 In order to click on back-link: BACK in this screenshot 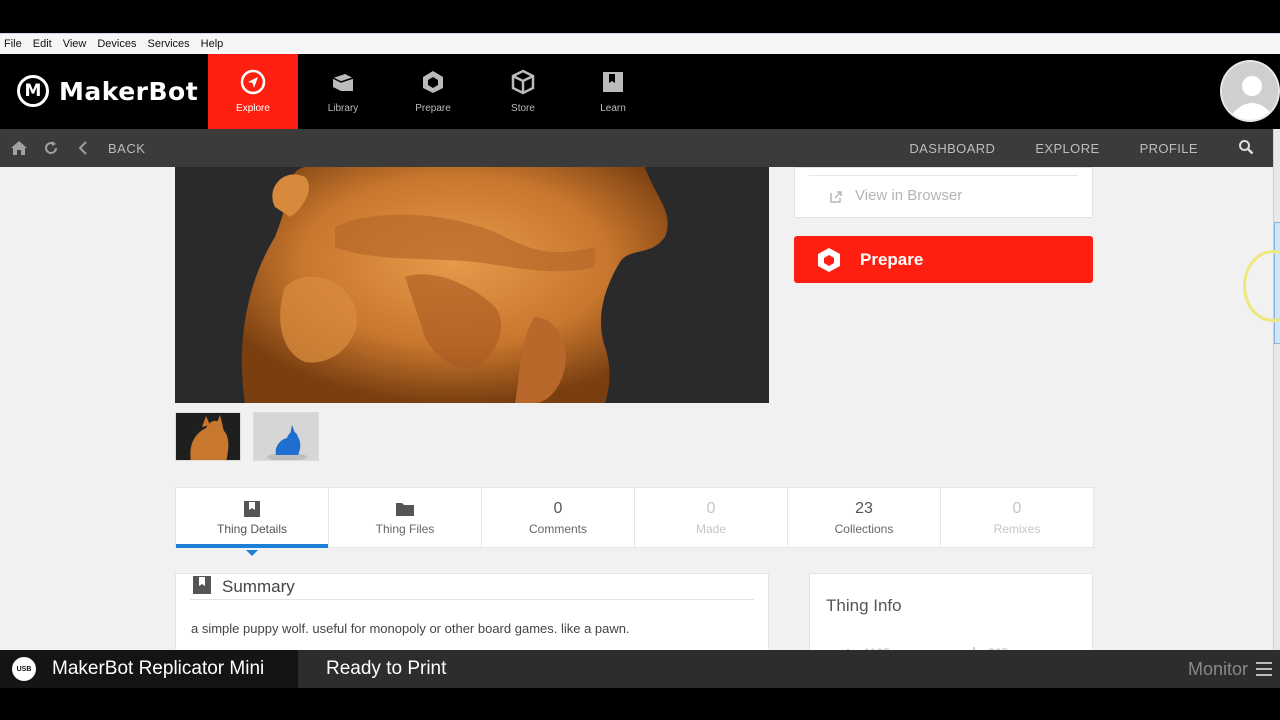, I will do `click(126, 148)`.